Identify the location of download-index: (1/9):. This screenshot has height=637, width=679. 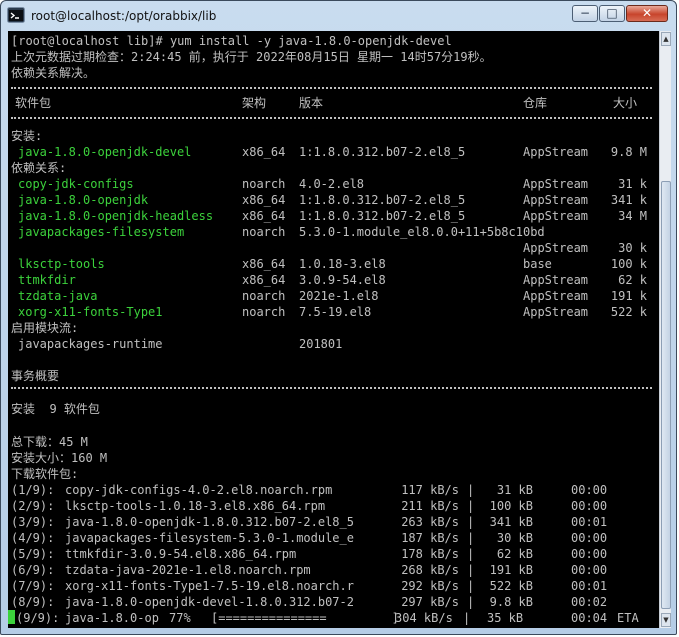
(33, 490).